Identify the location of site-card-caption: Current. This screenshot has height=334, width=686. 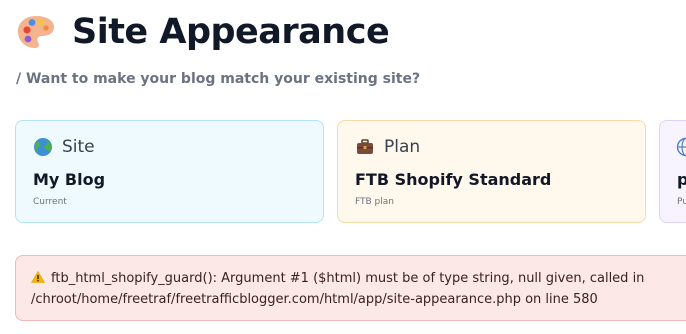
(50, 202).